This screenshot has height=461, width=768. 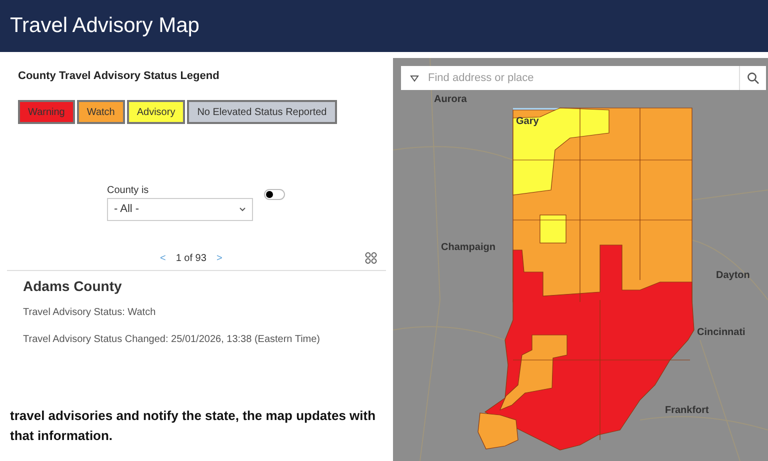 I want to click on grid-icon, so click(x=371, y=258).